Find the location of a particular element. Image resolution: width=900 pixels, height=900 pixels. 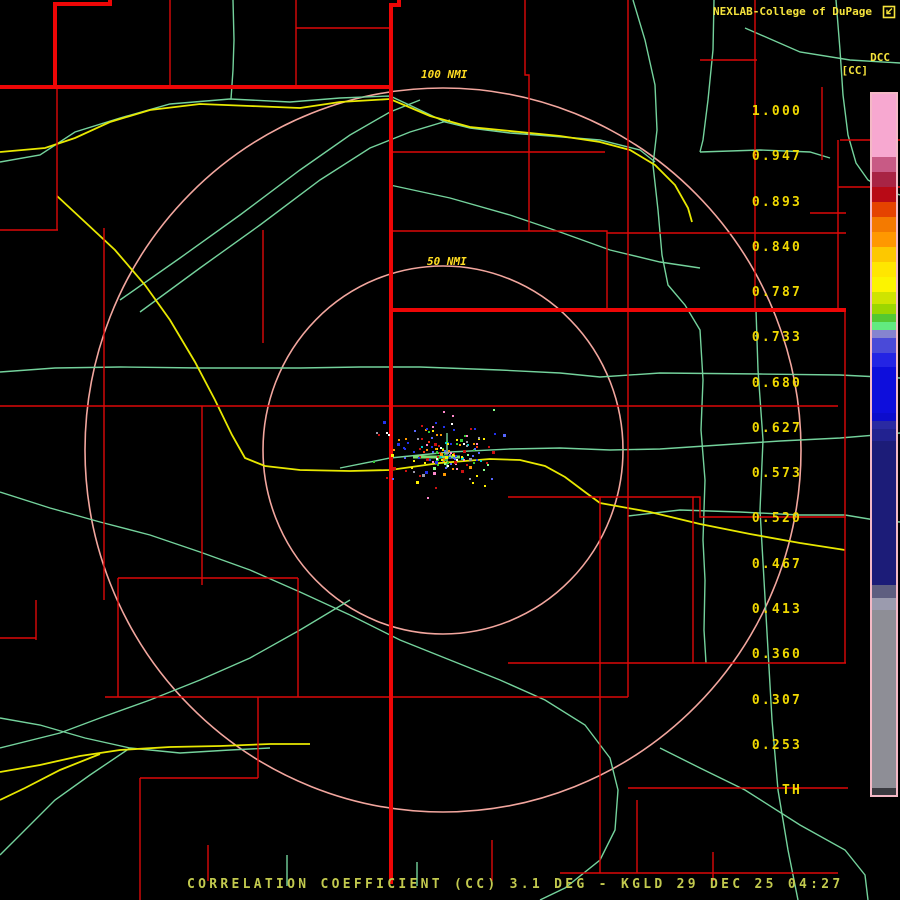

product-code: DCC is located at coordinates (880, 57).